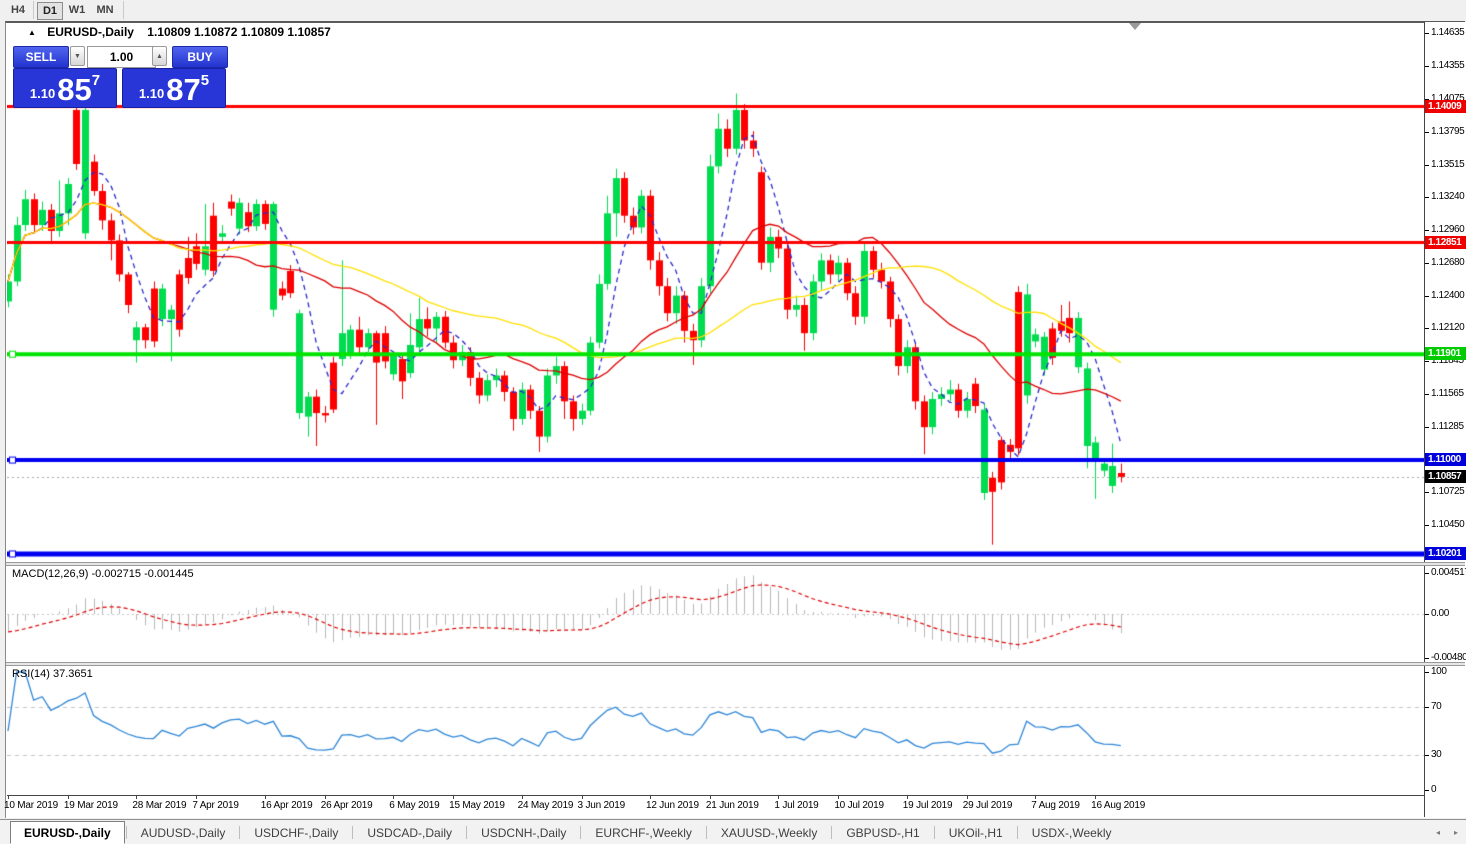  I want to click on tab-usdcad-daily: USDCAD-,Daily, so click(409, 832).